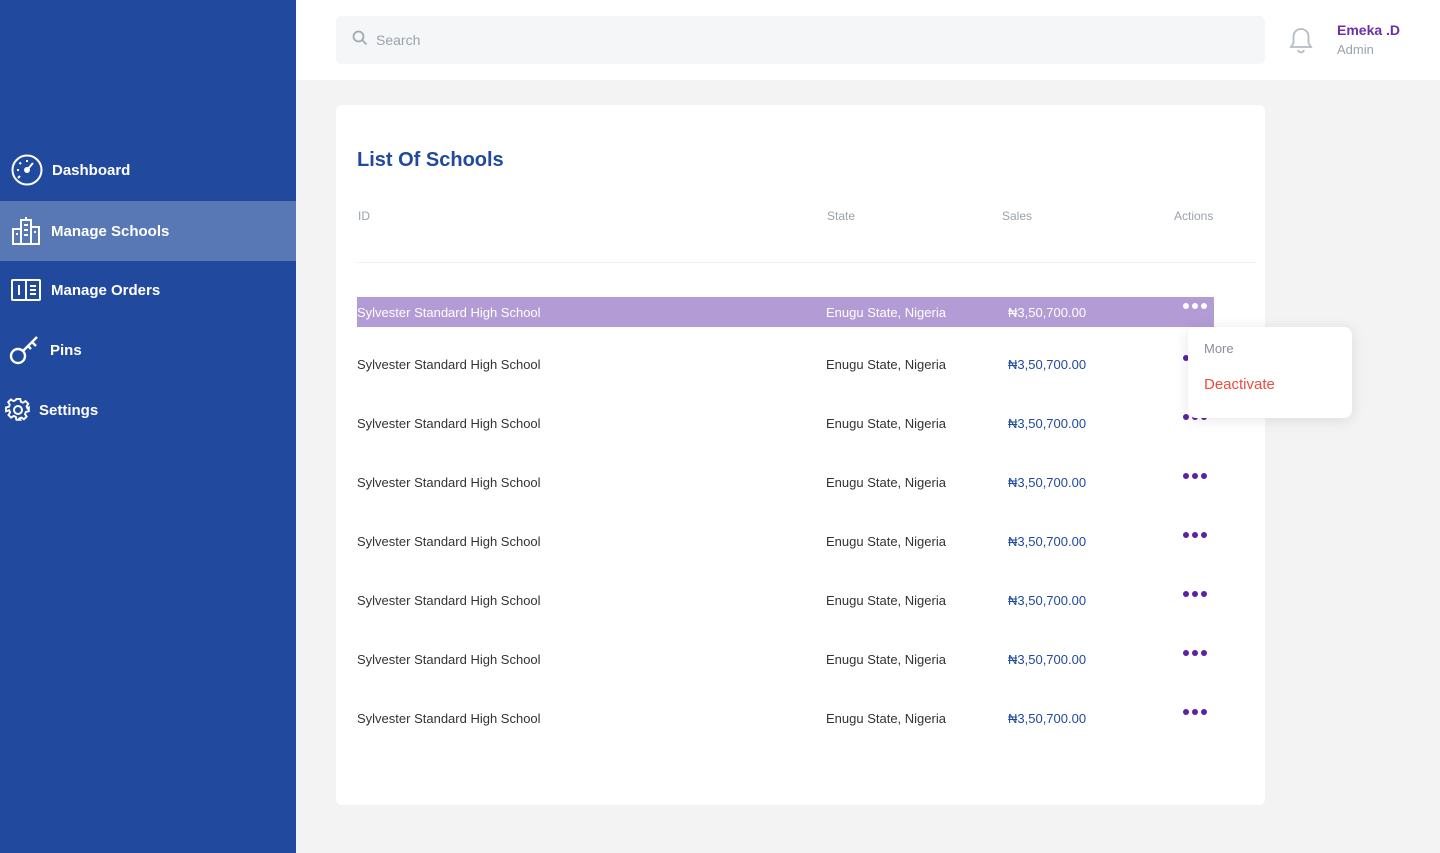  Describe the element at coordinates (91, 170) in the screenshot. I see `sidebar-item-label: Dashboard` at that location.